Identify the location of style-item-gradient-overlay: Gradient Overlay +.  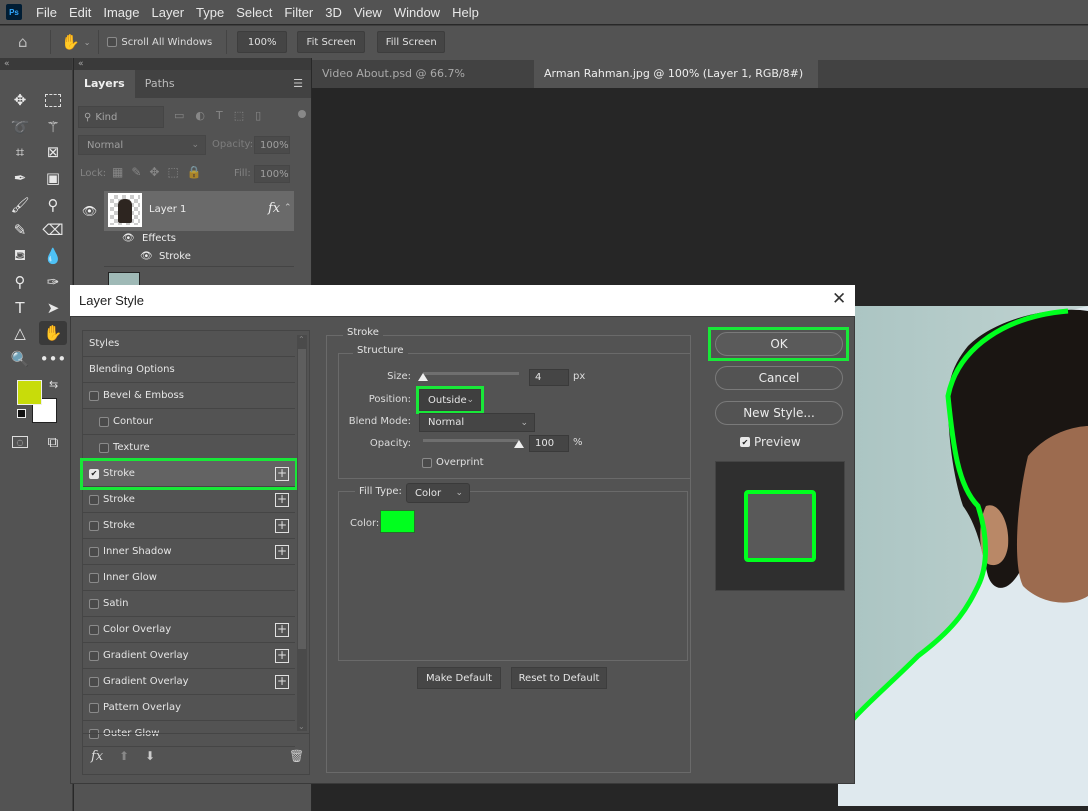
(189, 682).